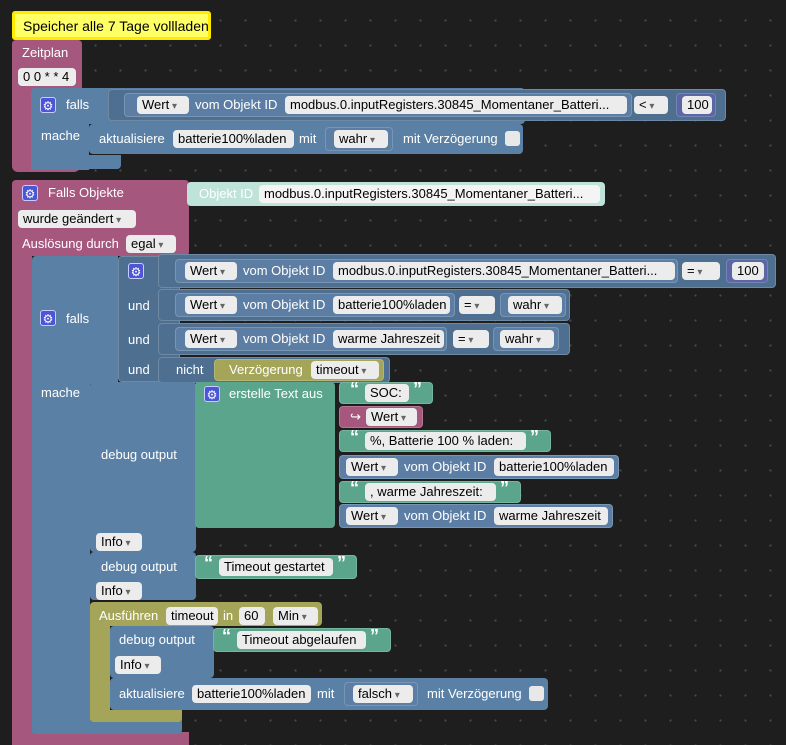 Image resolution: width=786 pixels, height=745 pixels. What do you see at coordinates (345, 370) in the screenshot?
I see `timeout-name-dropdown: timeout` at bounding box center [345, 370].